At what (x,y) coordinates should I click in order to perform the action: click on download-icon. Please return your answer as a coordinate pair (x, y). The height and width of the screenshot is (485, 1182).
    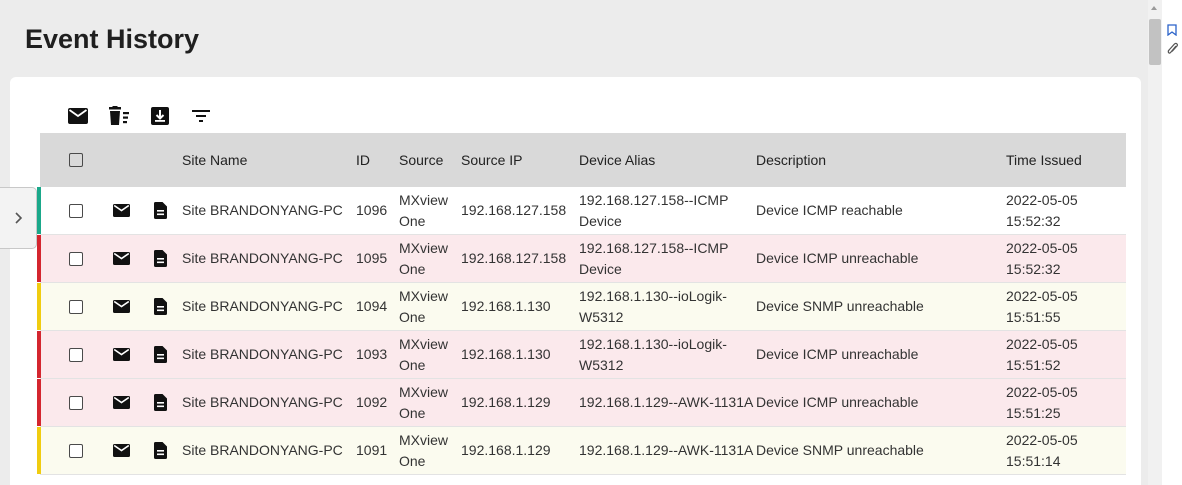
    Looking at the image, I should click on (160, 116).